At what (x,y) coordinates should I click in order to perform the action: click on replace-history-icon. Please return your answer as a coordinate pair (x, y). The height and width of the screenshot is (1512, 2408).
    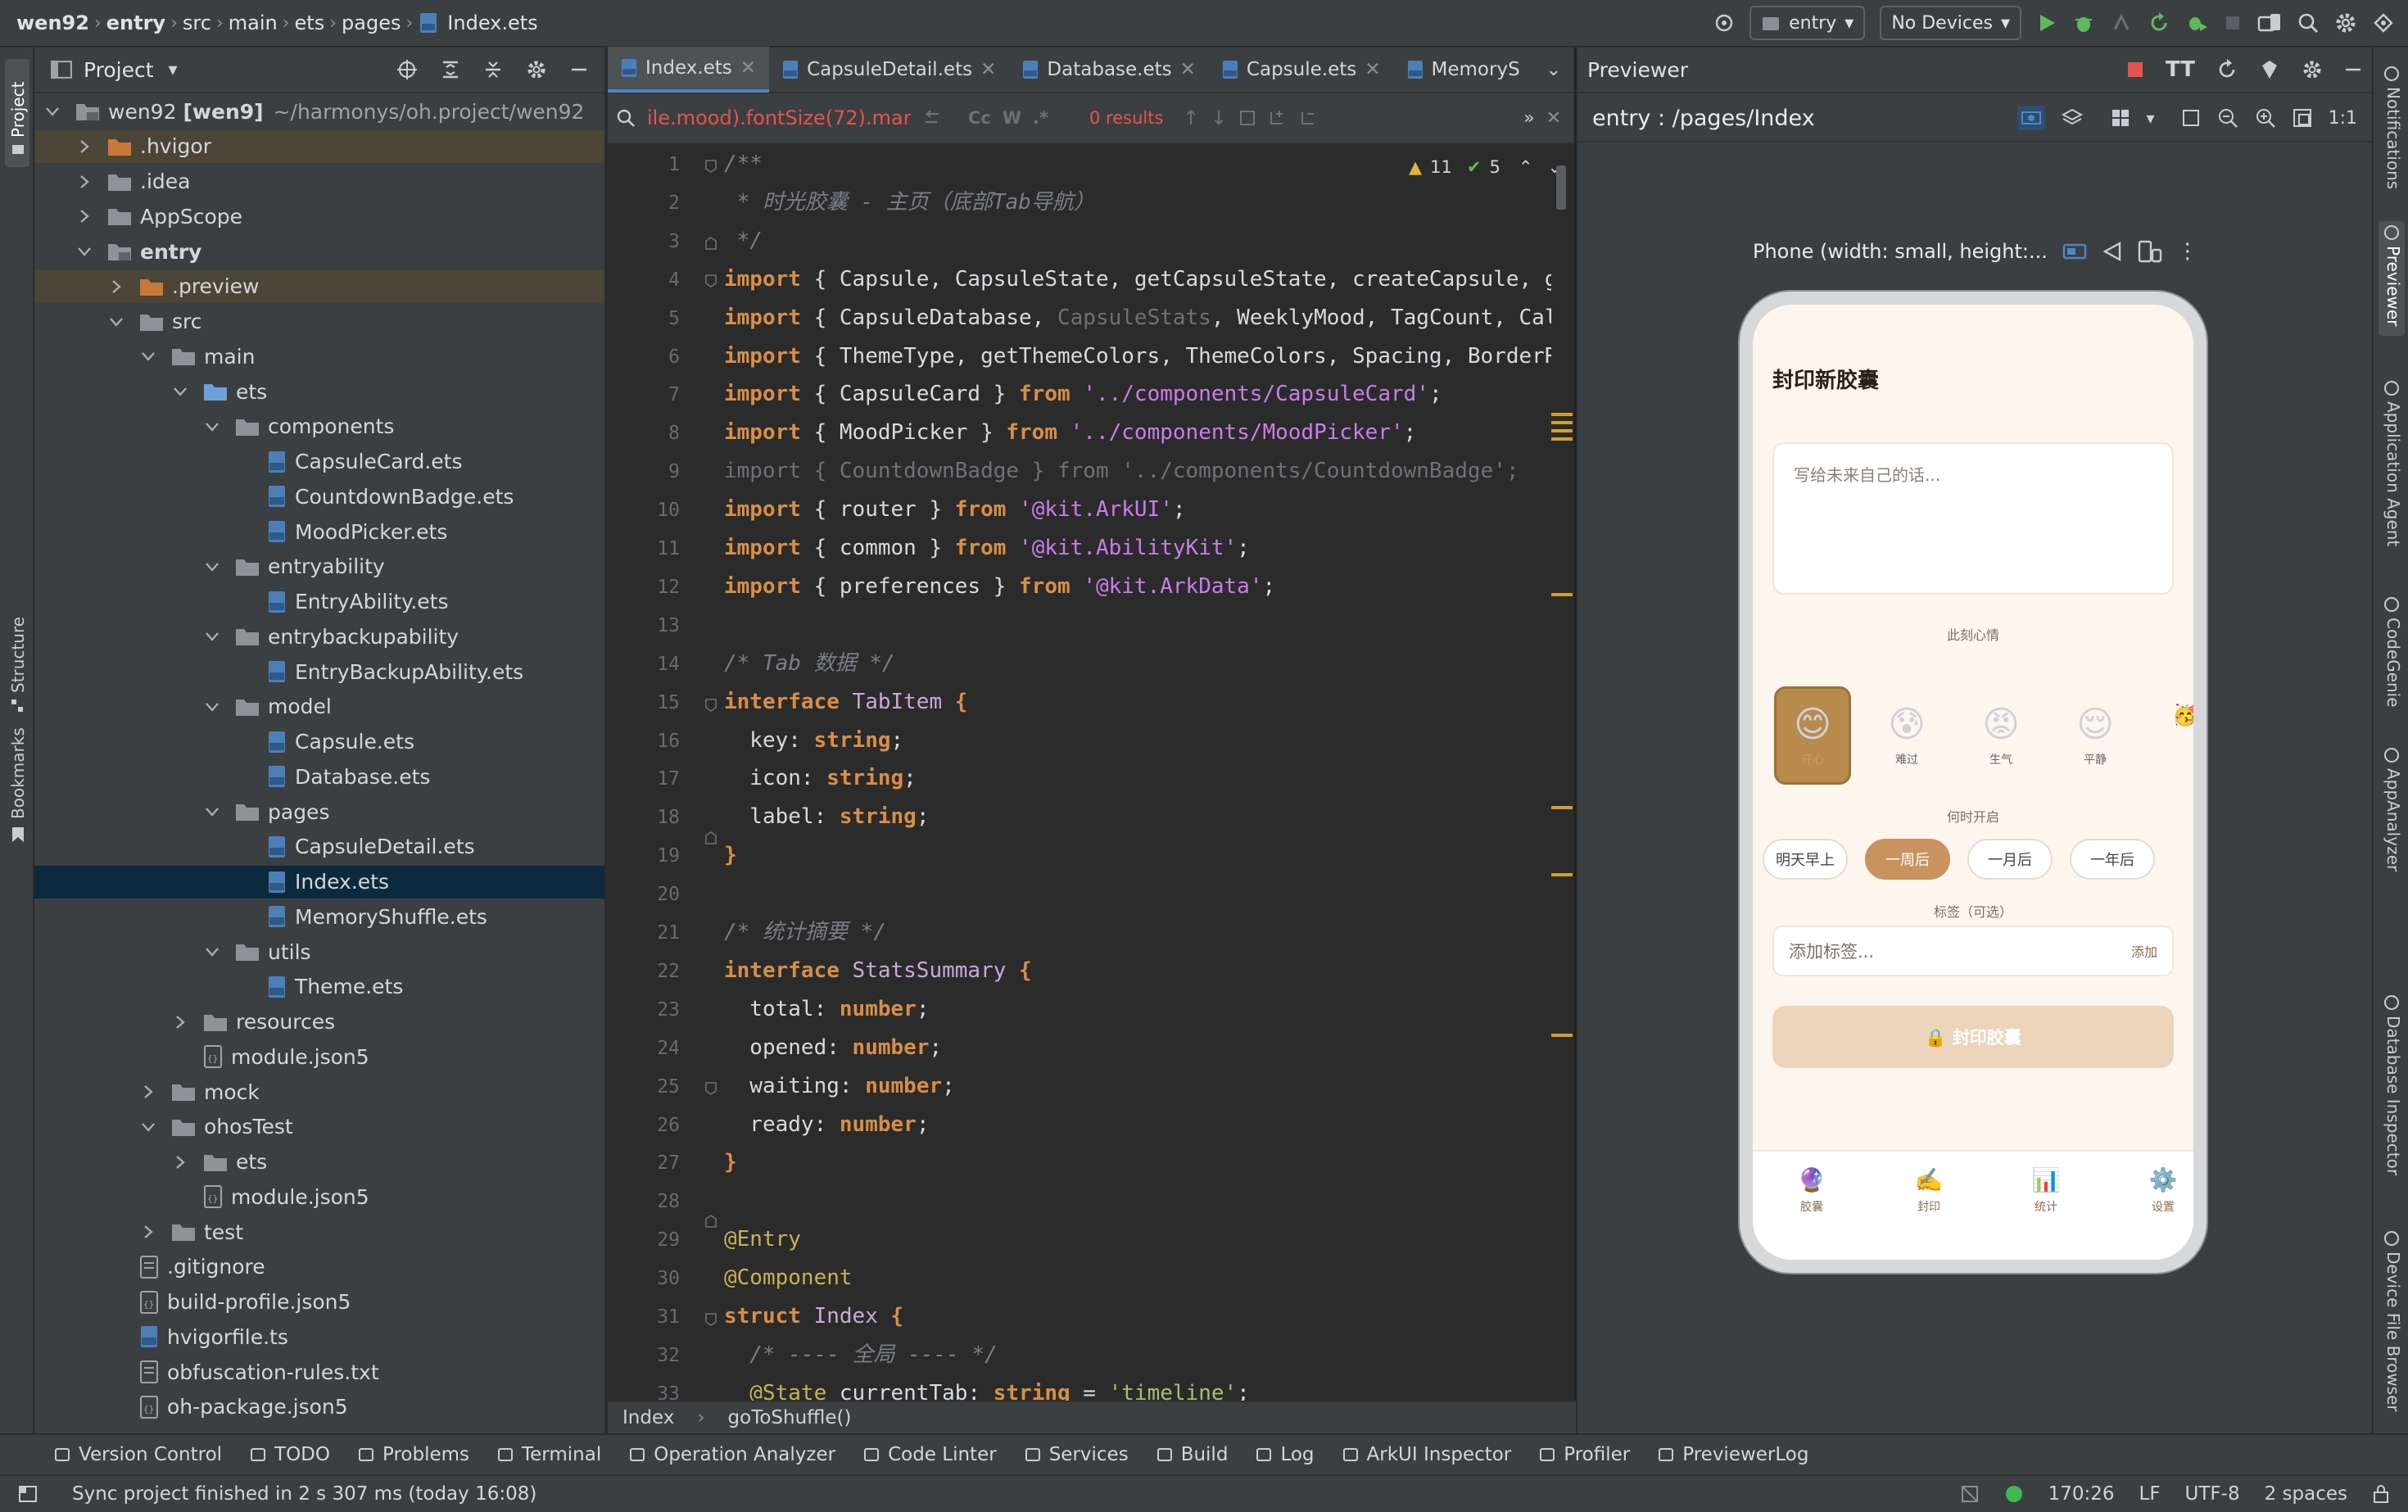
    Looking at the image, I should click on (932, 118).